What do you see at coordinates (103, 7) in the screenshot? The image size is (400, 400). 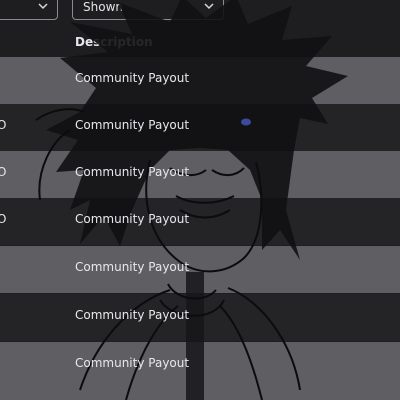 I see `visibility-filter-value: Shown` at bounding box center [103, 7].